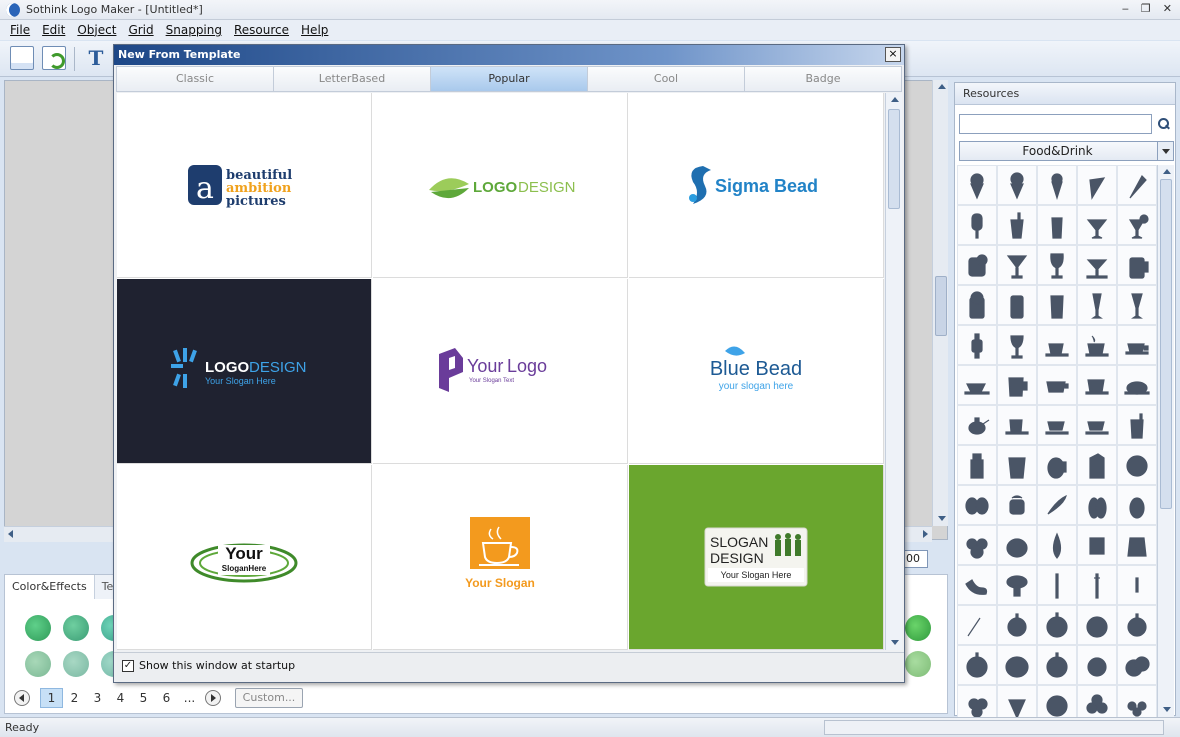  Describe the element at coordinates (1066, 151) in the screenshot. I see `category-select: Food&Drink` at that location.